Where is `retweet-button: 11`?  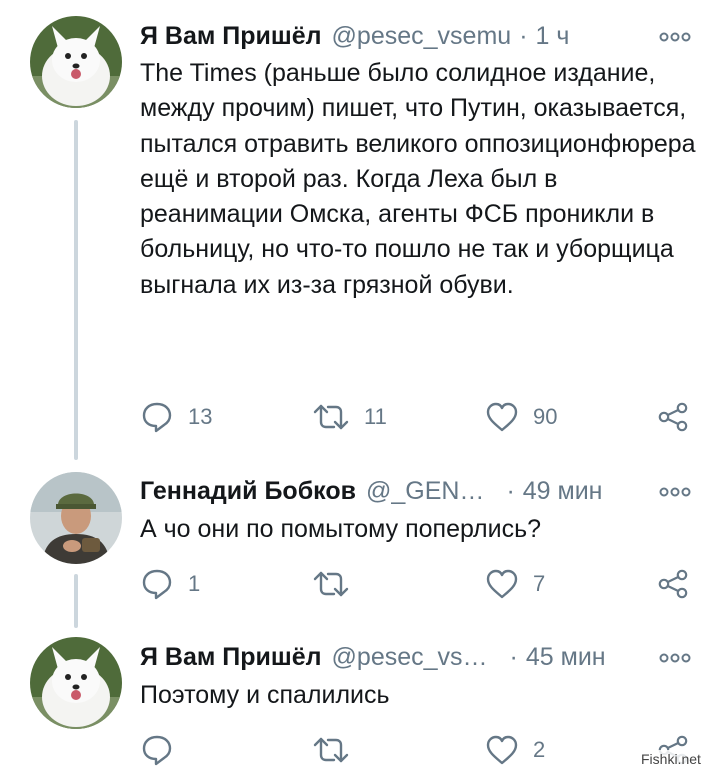 retweet-button: 11 is located at coordinates (349, 417).